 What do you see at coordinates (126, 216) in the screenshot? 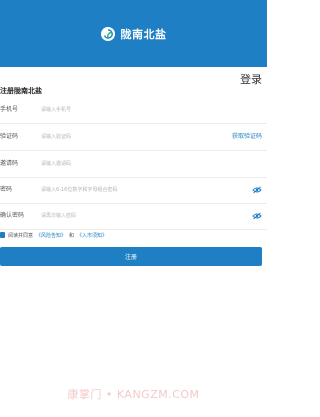
I see `confirm-password-input` at bounding box center [126, 216].